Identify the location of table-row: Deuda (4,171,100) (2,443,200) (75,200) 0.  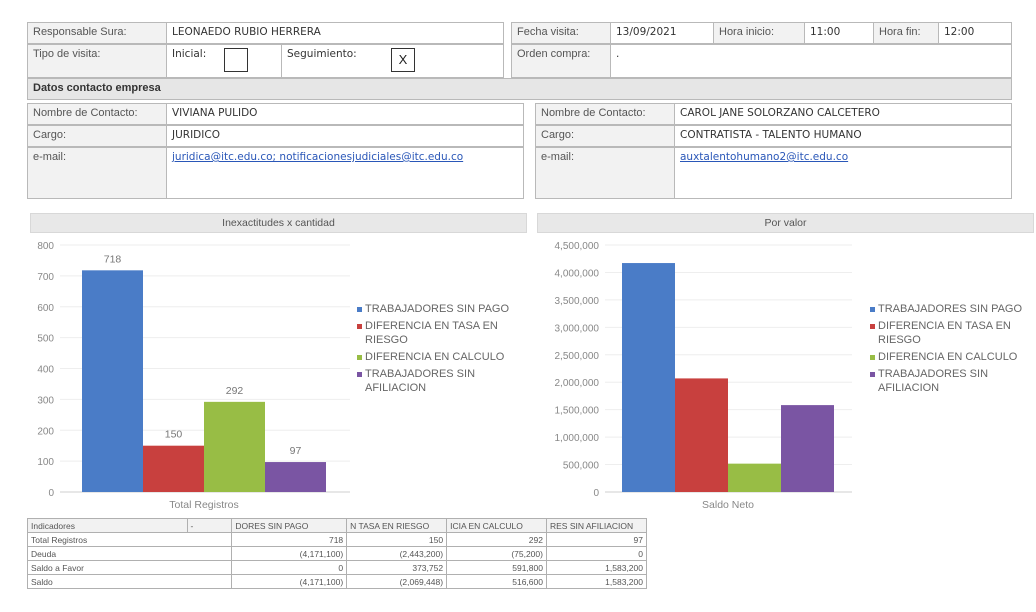
(337, 553).